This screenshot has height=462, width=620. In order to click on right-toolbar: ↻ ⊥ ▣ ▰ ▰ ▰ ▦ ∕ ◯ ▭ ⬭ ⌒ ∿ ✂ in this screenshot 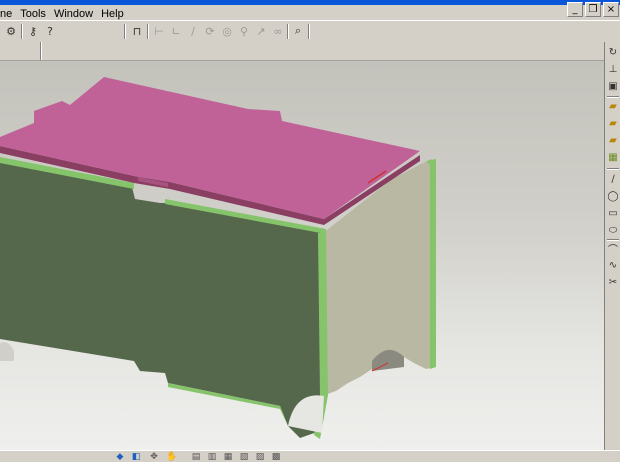, I will do `click(612, 246)`.